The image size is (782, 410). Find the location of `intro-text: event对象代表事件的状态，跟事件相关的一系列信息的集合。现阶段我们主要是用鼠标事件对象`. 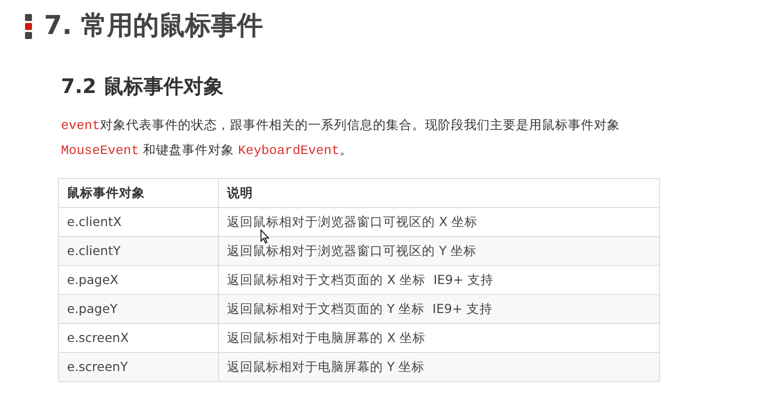

intro-text: event对象代表事件的状态，跟事件相关的一系列信息的集合。现阶段我们主要是用鼠标事件对象 is located at coordinates (341, 125).